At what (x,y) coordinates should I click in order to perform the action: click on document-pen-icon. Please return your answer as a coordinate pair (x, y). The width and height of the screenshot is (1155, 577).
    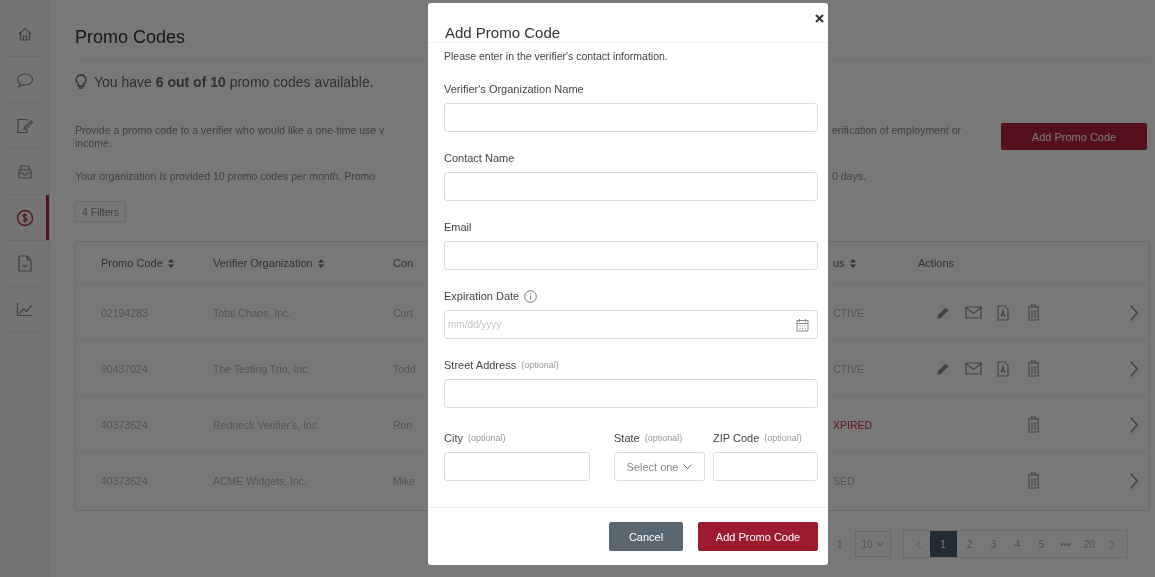
    Looking at the image, I should click on (24, 125).